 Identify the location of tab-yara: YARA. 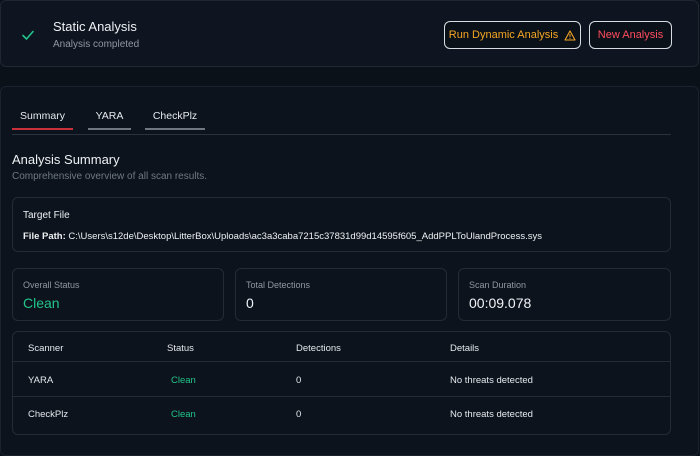
(109, 120).